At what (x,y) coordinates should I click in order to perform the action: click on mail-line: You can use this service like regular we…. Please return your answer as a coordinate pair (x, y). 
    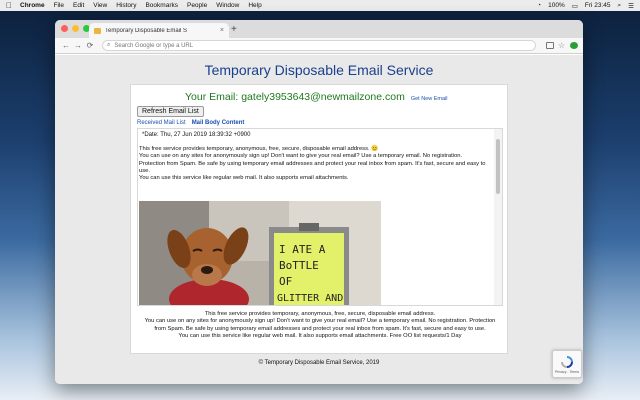
    Looking at the image, I should click on (244, 178).